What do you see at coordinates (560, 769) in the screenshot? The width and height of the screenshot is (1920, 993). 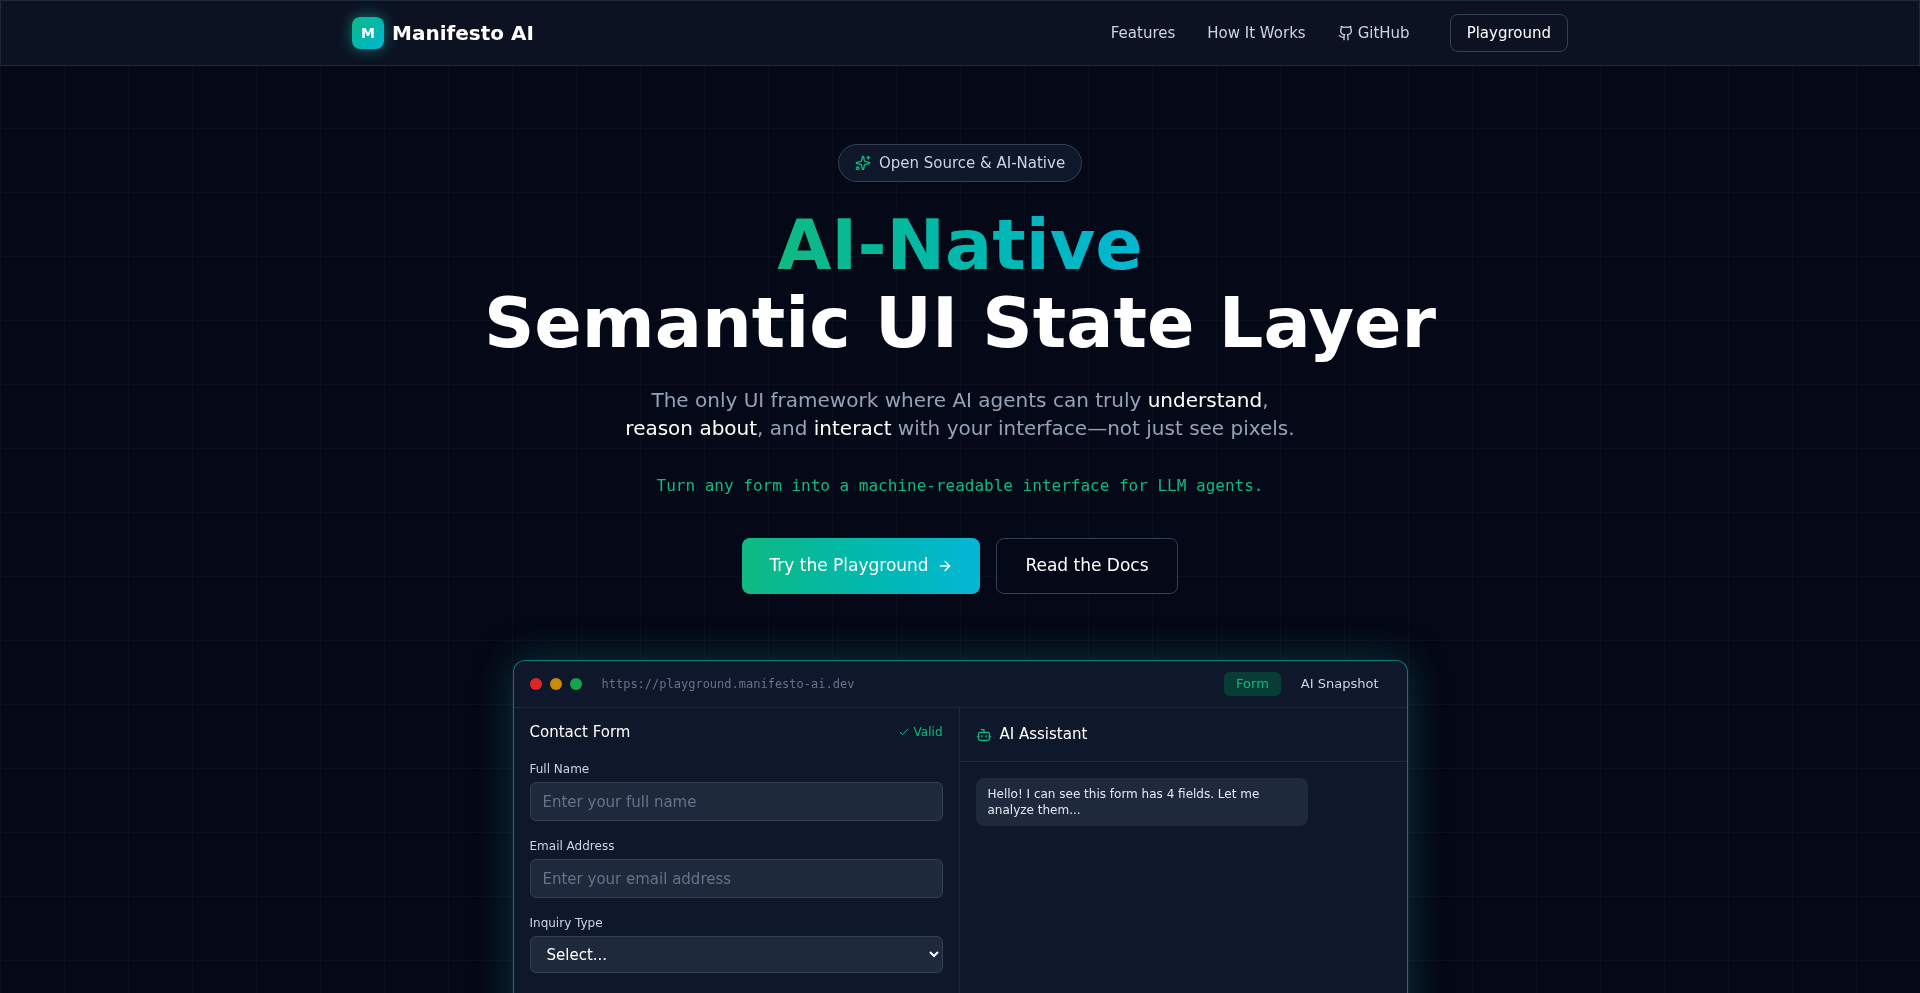 I see `field-label: Full Name` at bounding box center [560, 769].